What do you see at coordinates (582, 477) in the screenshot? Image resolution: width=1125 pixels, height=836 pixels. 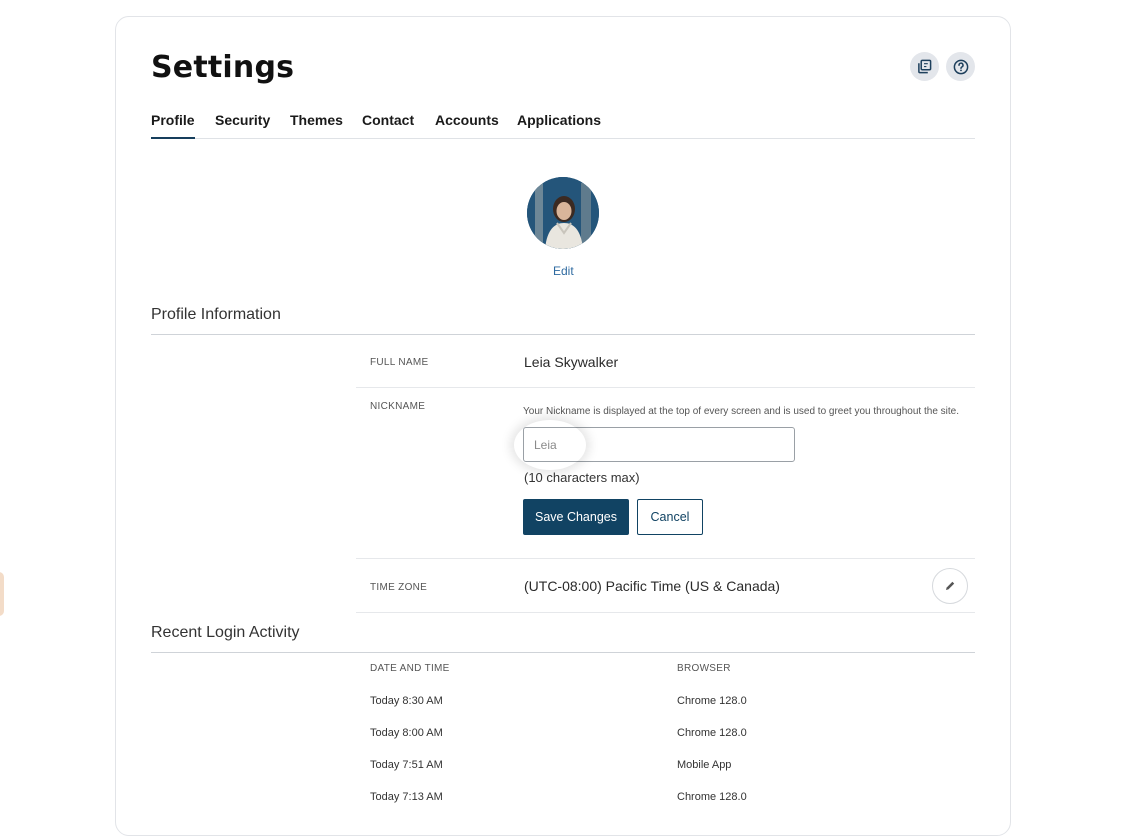 I see `nickname-char-hint: (10 characters max)` at bounding box center [582, 477].